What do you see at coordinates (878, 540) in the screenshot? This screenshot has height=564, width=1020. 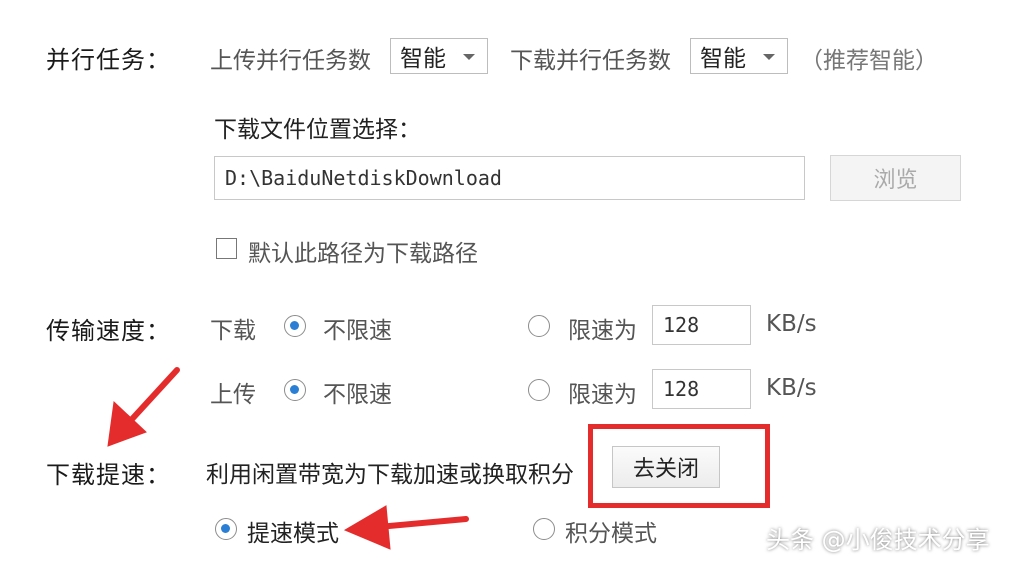 I see `watermark: 头条 @小俊技术分享` at bounding box center [878, 540].